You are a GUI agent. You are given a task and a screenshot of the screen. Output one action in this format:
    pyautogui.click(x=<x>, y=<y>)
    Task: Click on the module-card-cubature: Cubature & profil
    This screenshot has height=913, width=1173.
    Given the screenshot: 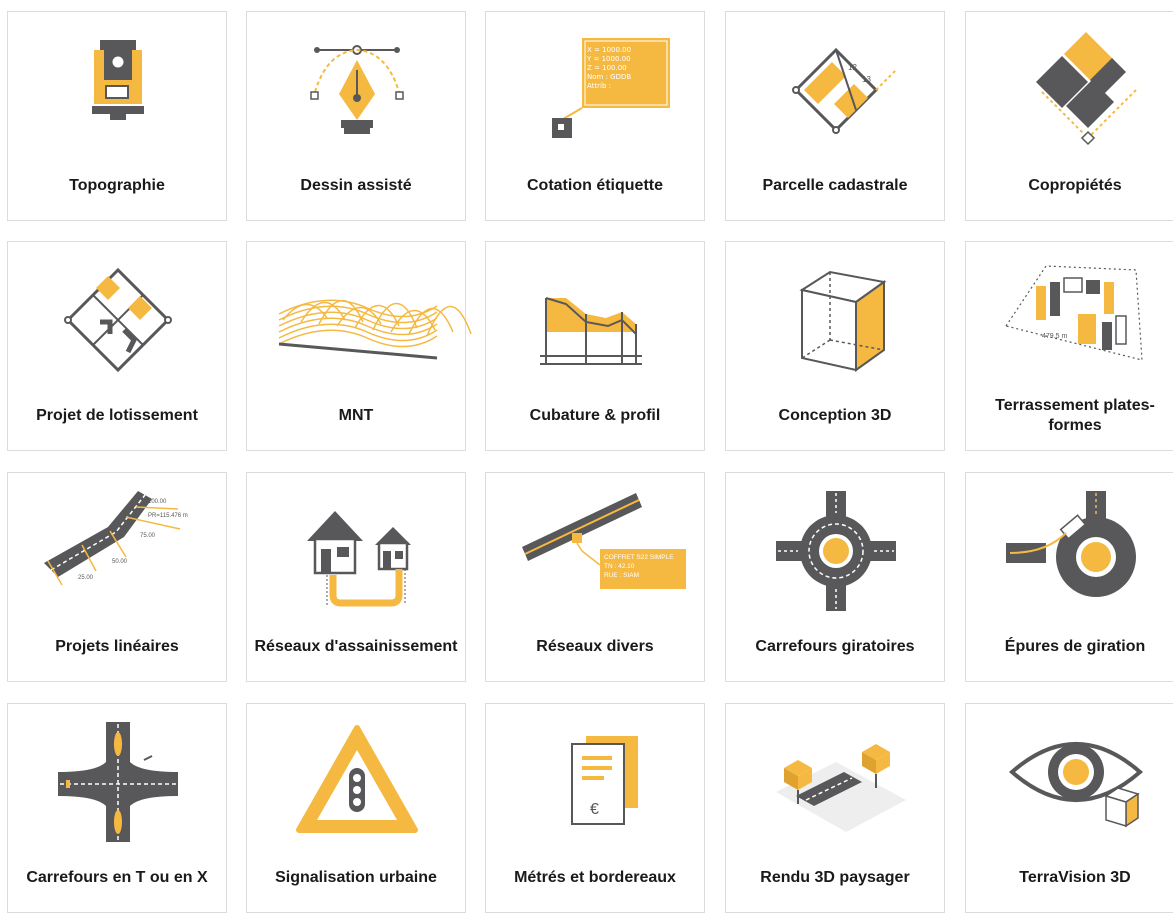 What is the action you would take?
    pyautogui.click(x=595, y=346)
    